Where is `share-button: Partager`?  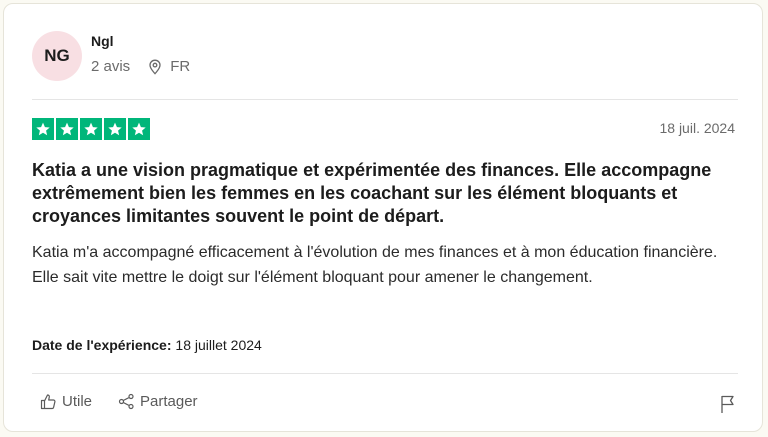 share-button: Partager is located at coordinates (158, 401).